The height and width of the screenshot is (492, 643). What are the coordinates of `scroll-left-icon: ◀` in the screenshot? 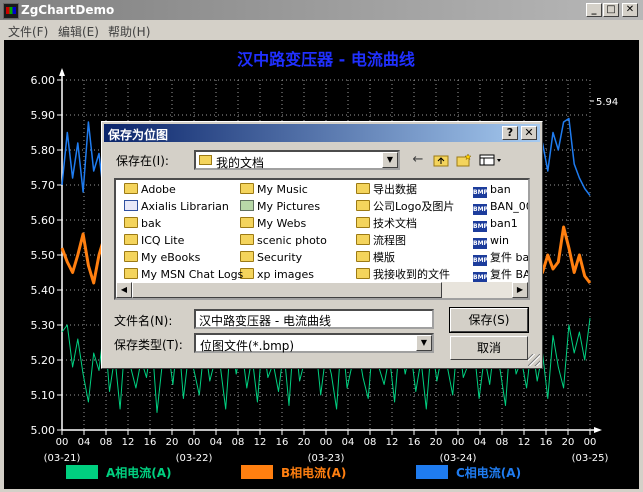 It's located at (124, 290).